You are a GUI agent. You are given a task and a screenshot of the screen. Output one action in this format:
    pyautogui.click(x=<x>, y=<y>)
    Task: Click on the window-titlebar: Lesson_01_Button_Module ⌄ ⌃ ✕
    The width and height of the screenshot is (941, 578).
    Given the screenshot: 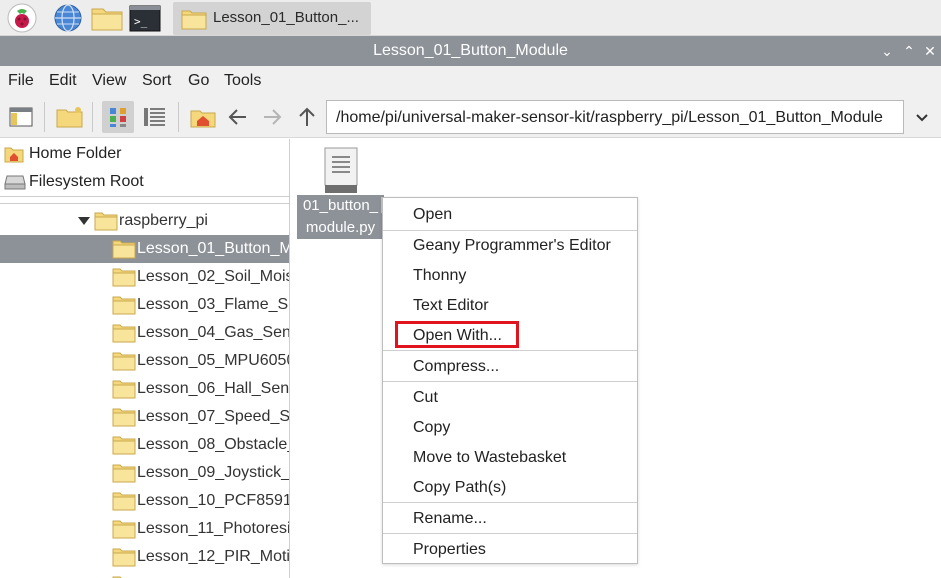 What is the action you would take?
    pyautogui.click(x=470, y=51)
    